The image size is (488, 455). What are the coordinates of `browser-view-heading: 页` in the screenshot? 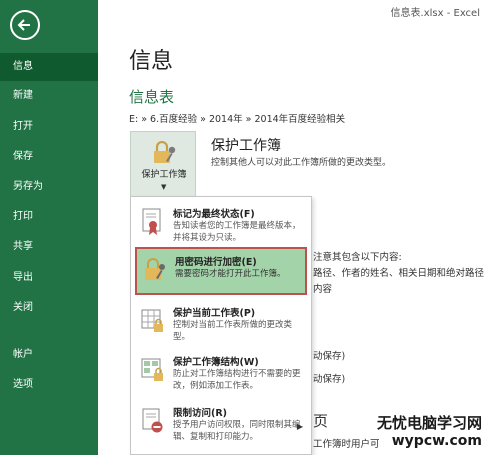 It's located at (321, 421).